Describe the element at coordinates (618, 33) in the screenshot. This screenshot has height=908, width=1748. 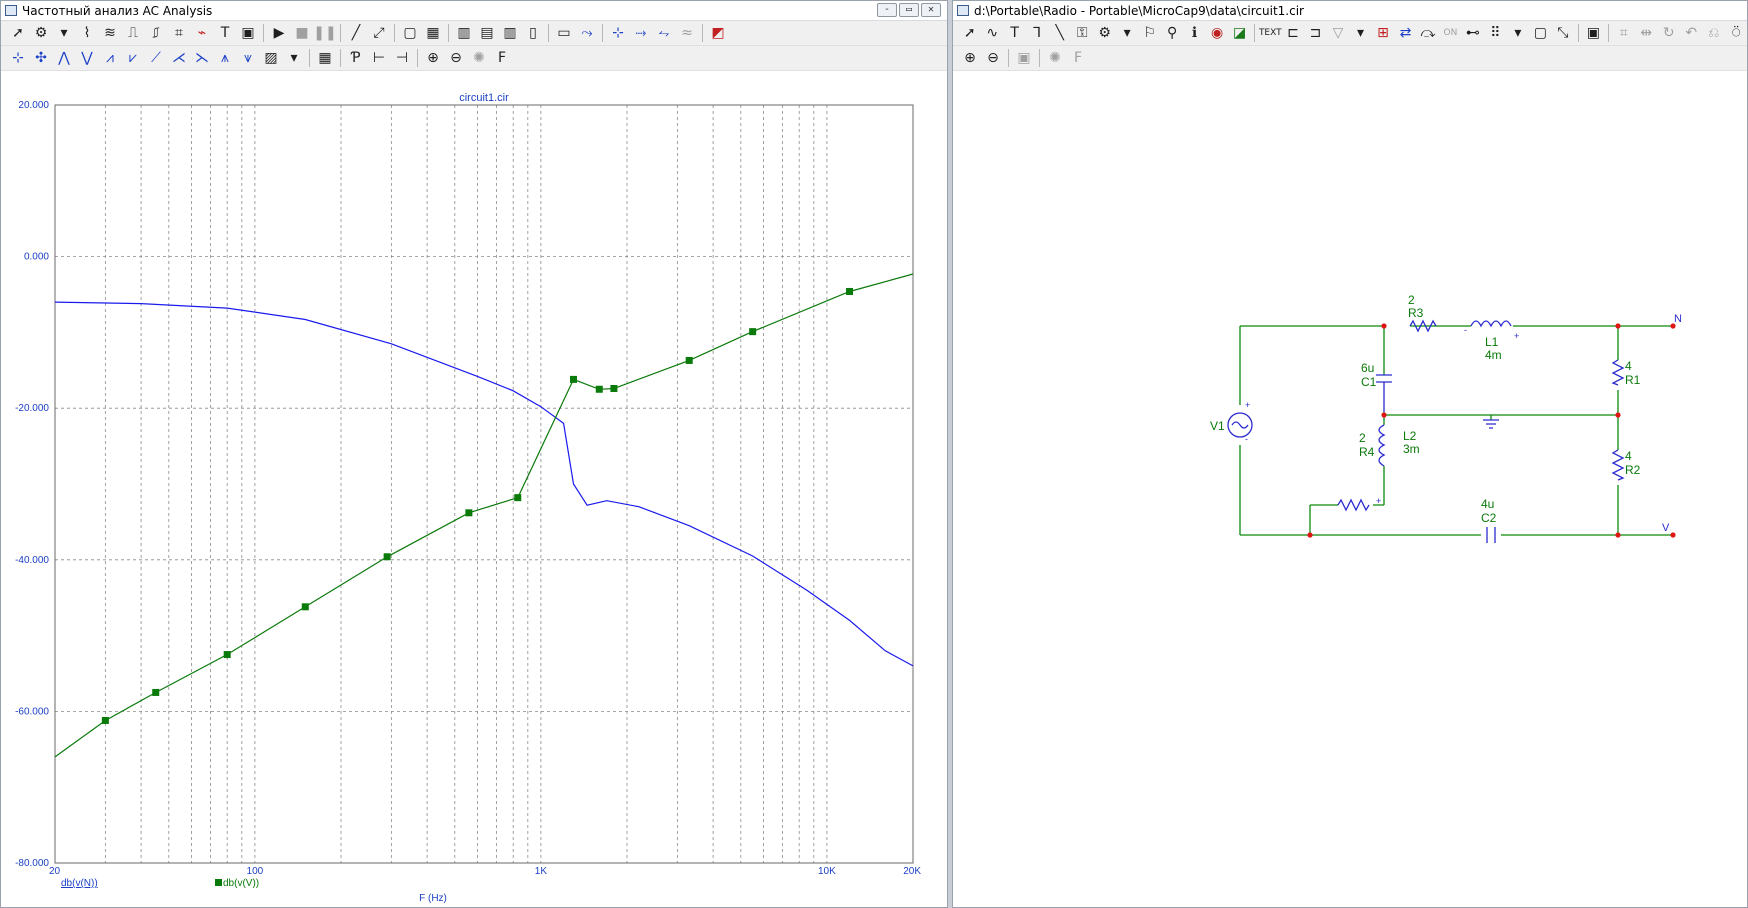
I see `cursor-icon: ⊹` at that location.